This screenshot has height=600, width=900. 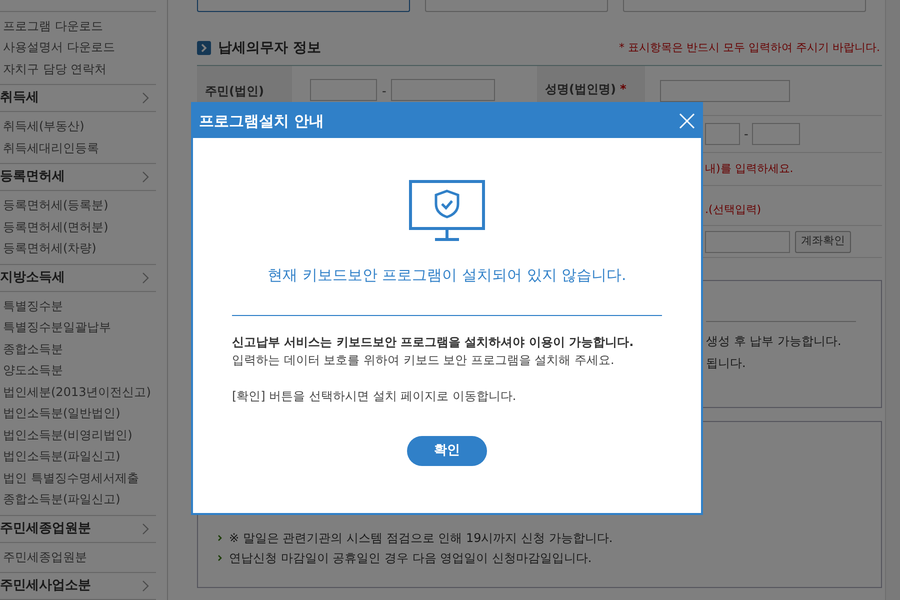 I want to click on sidebar-item: 등록면허세(등록분), so click(x=78, y=206).